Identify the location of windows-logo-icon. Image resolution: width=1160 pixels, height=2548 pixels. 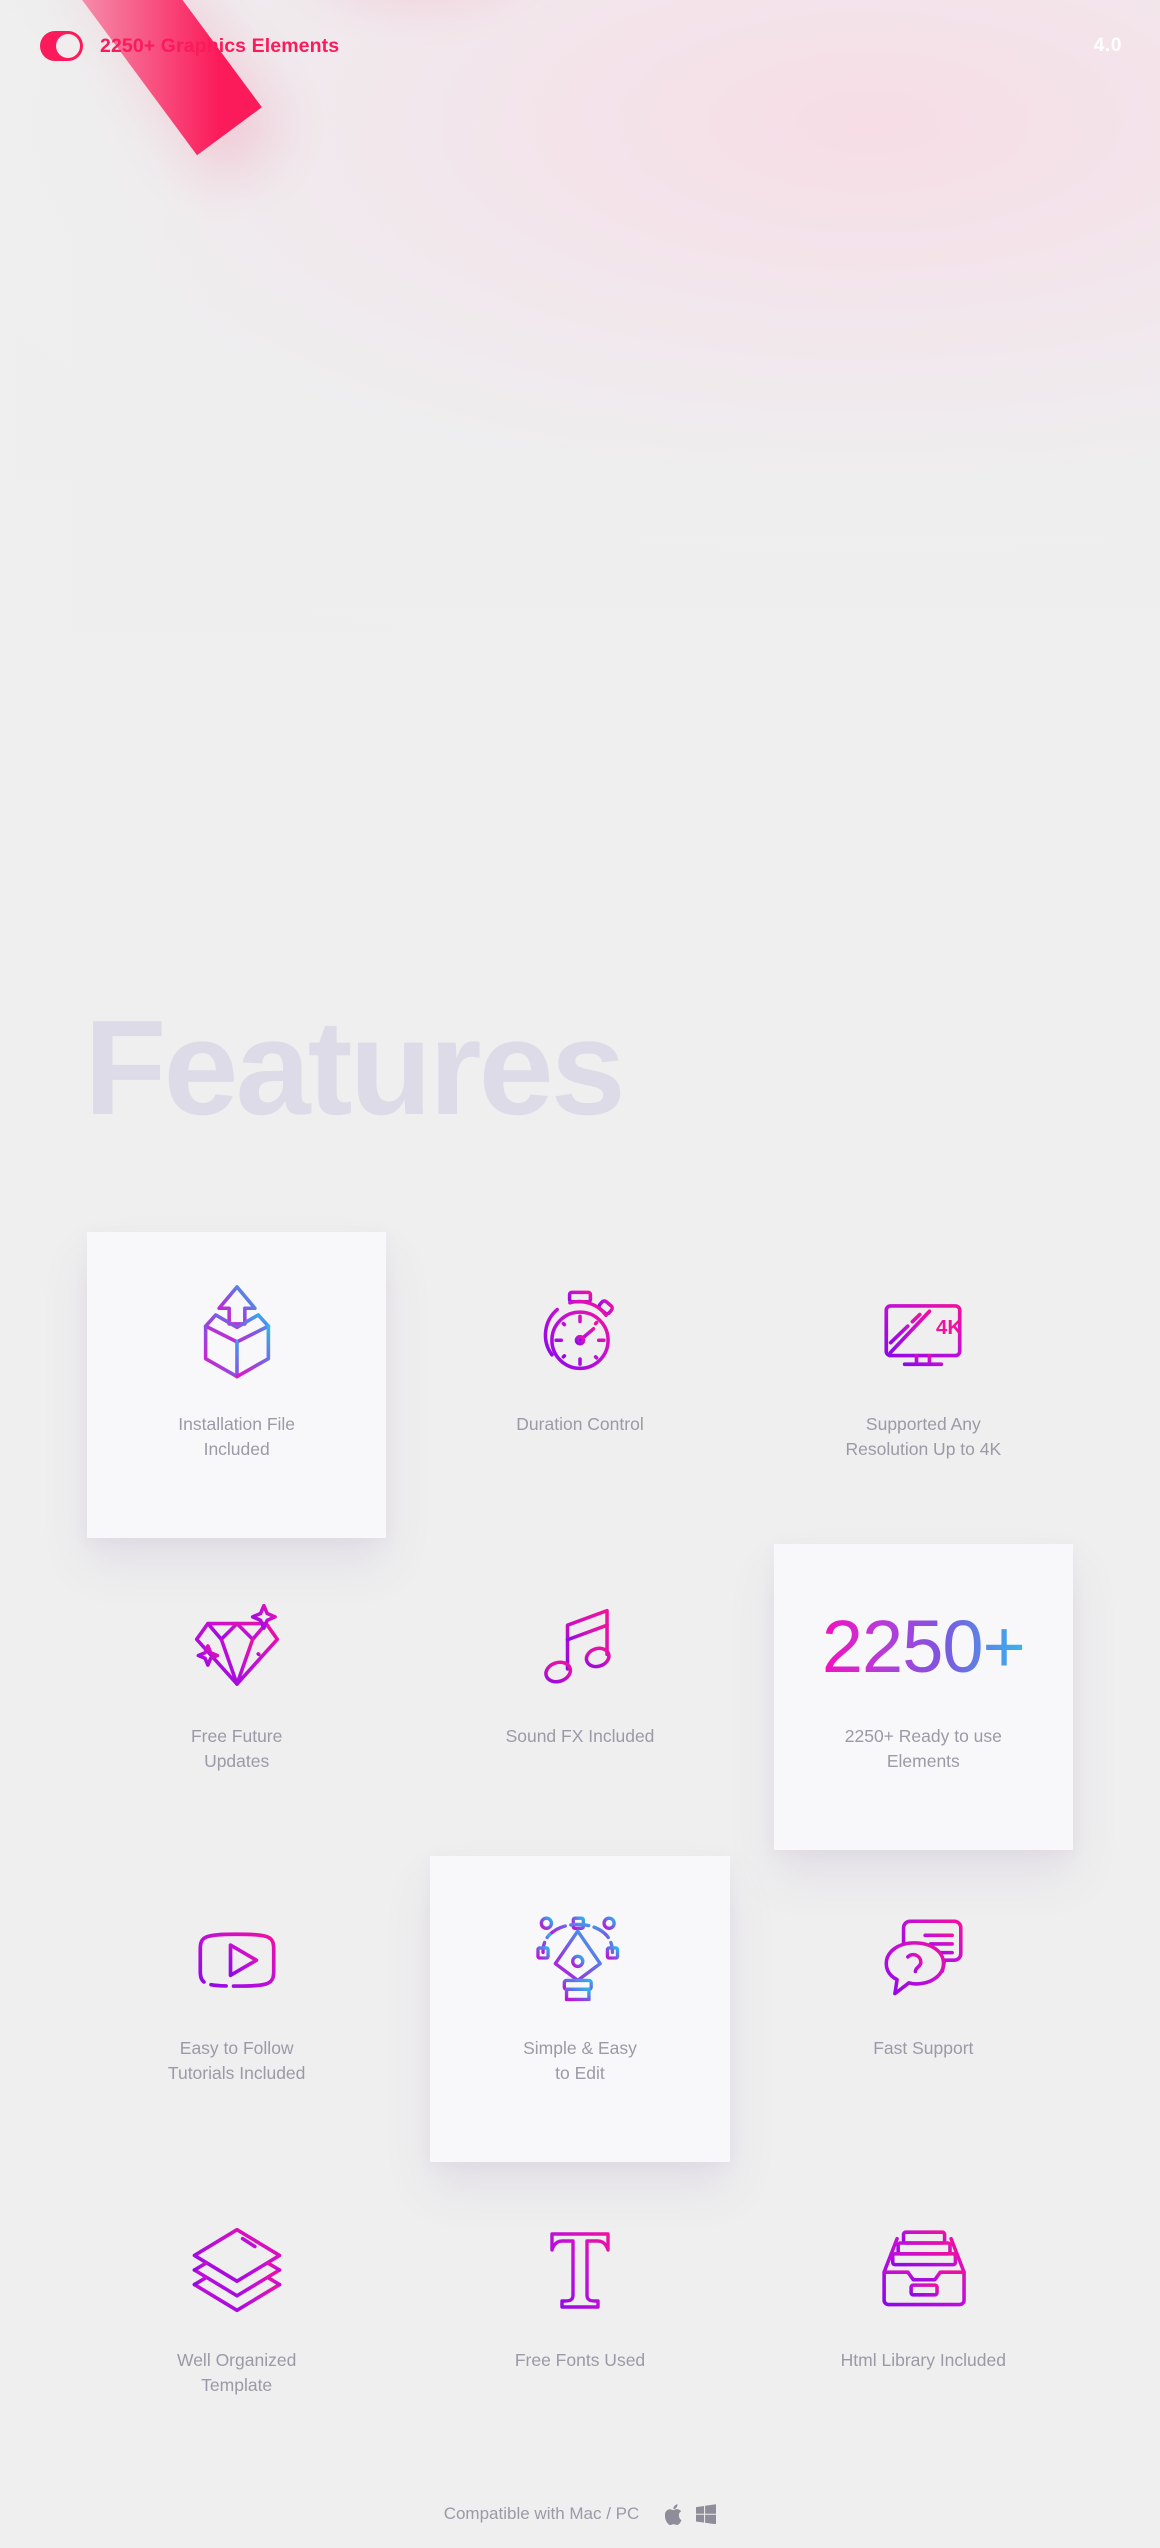
(706, 2514).